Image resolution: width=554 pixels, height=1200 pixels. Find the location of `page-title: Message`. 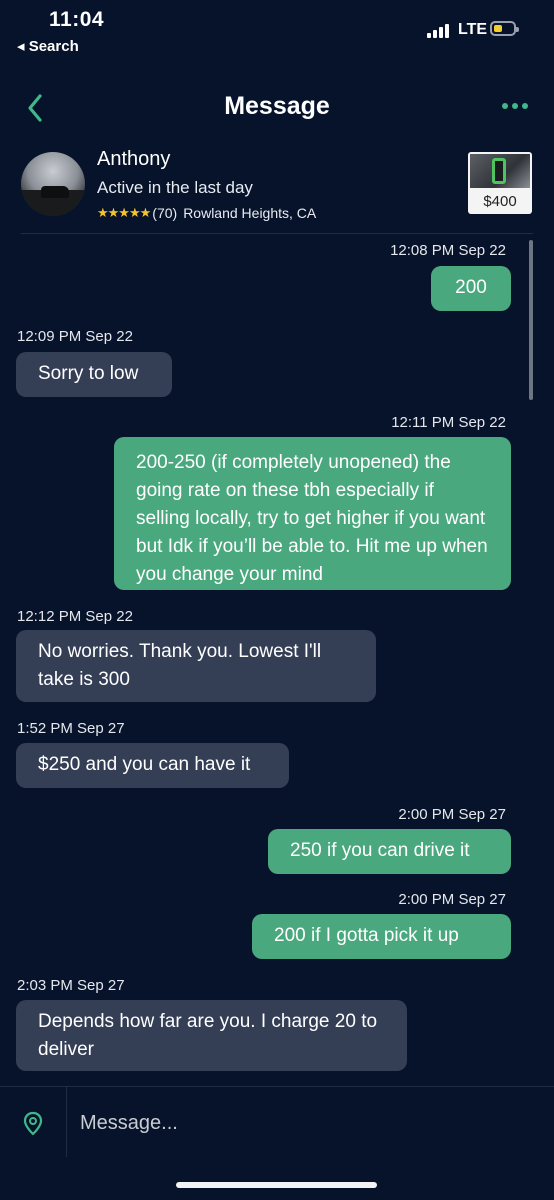

page-title: Message is located at coordinates (277, 106).